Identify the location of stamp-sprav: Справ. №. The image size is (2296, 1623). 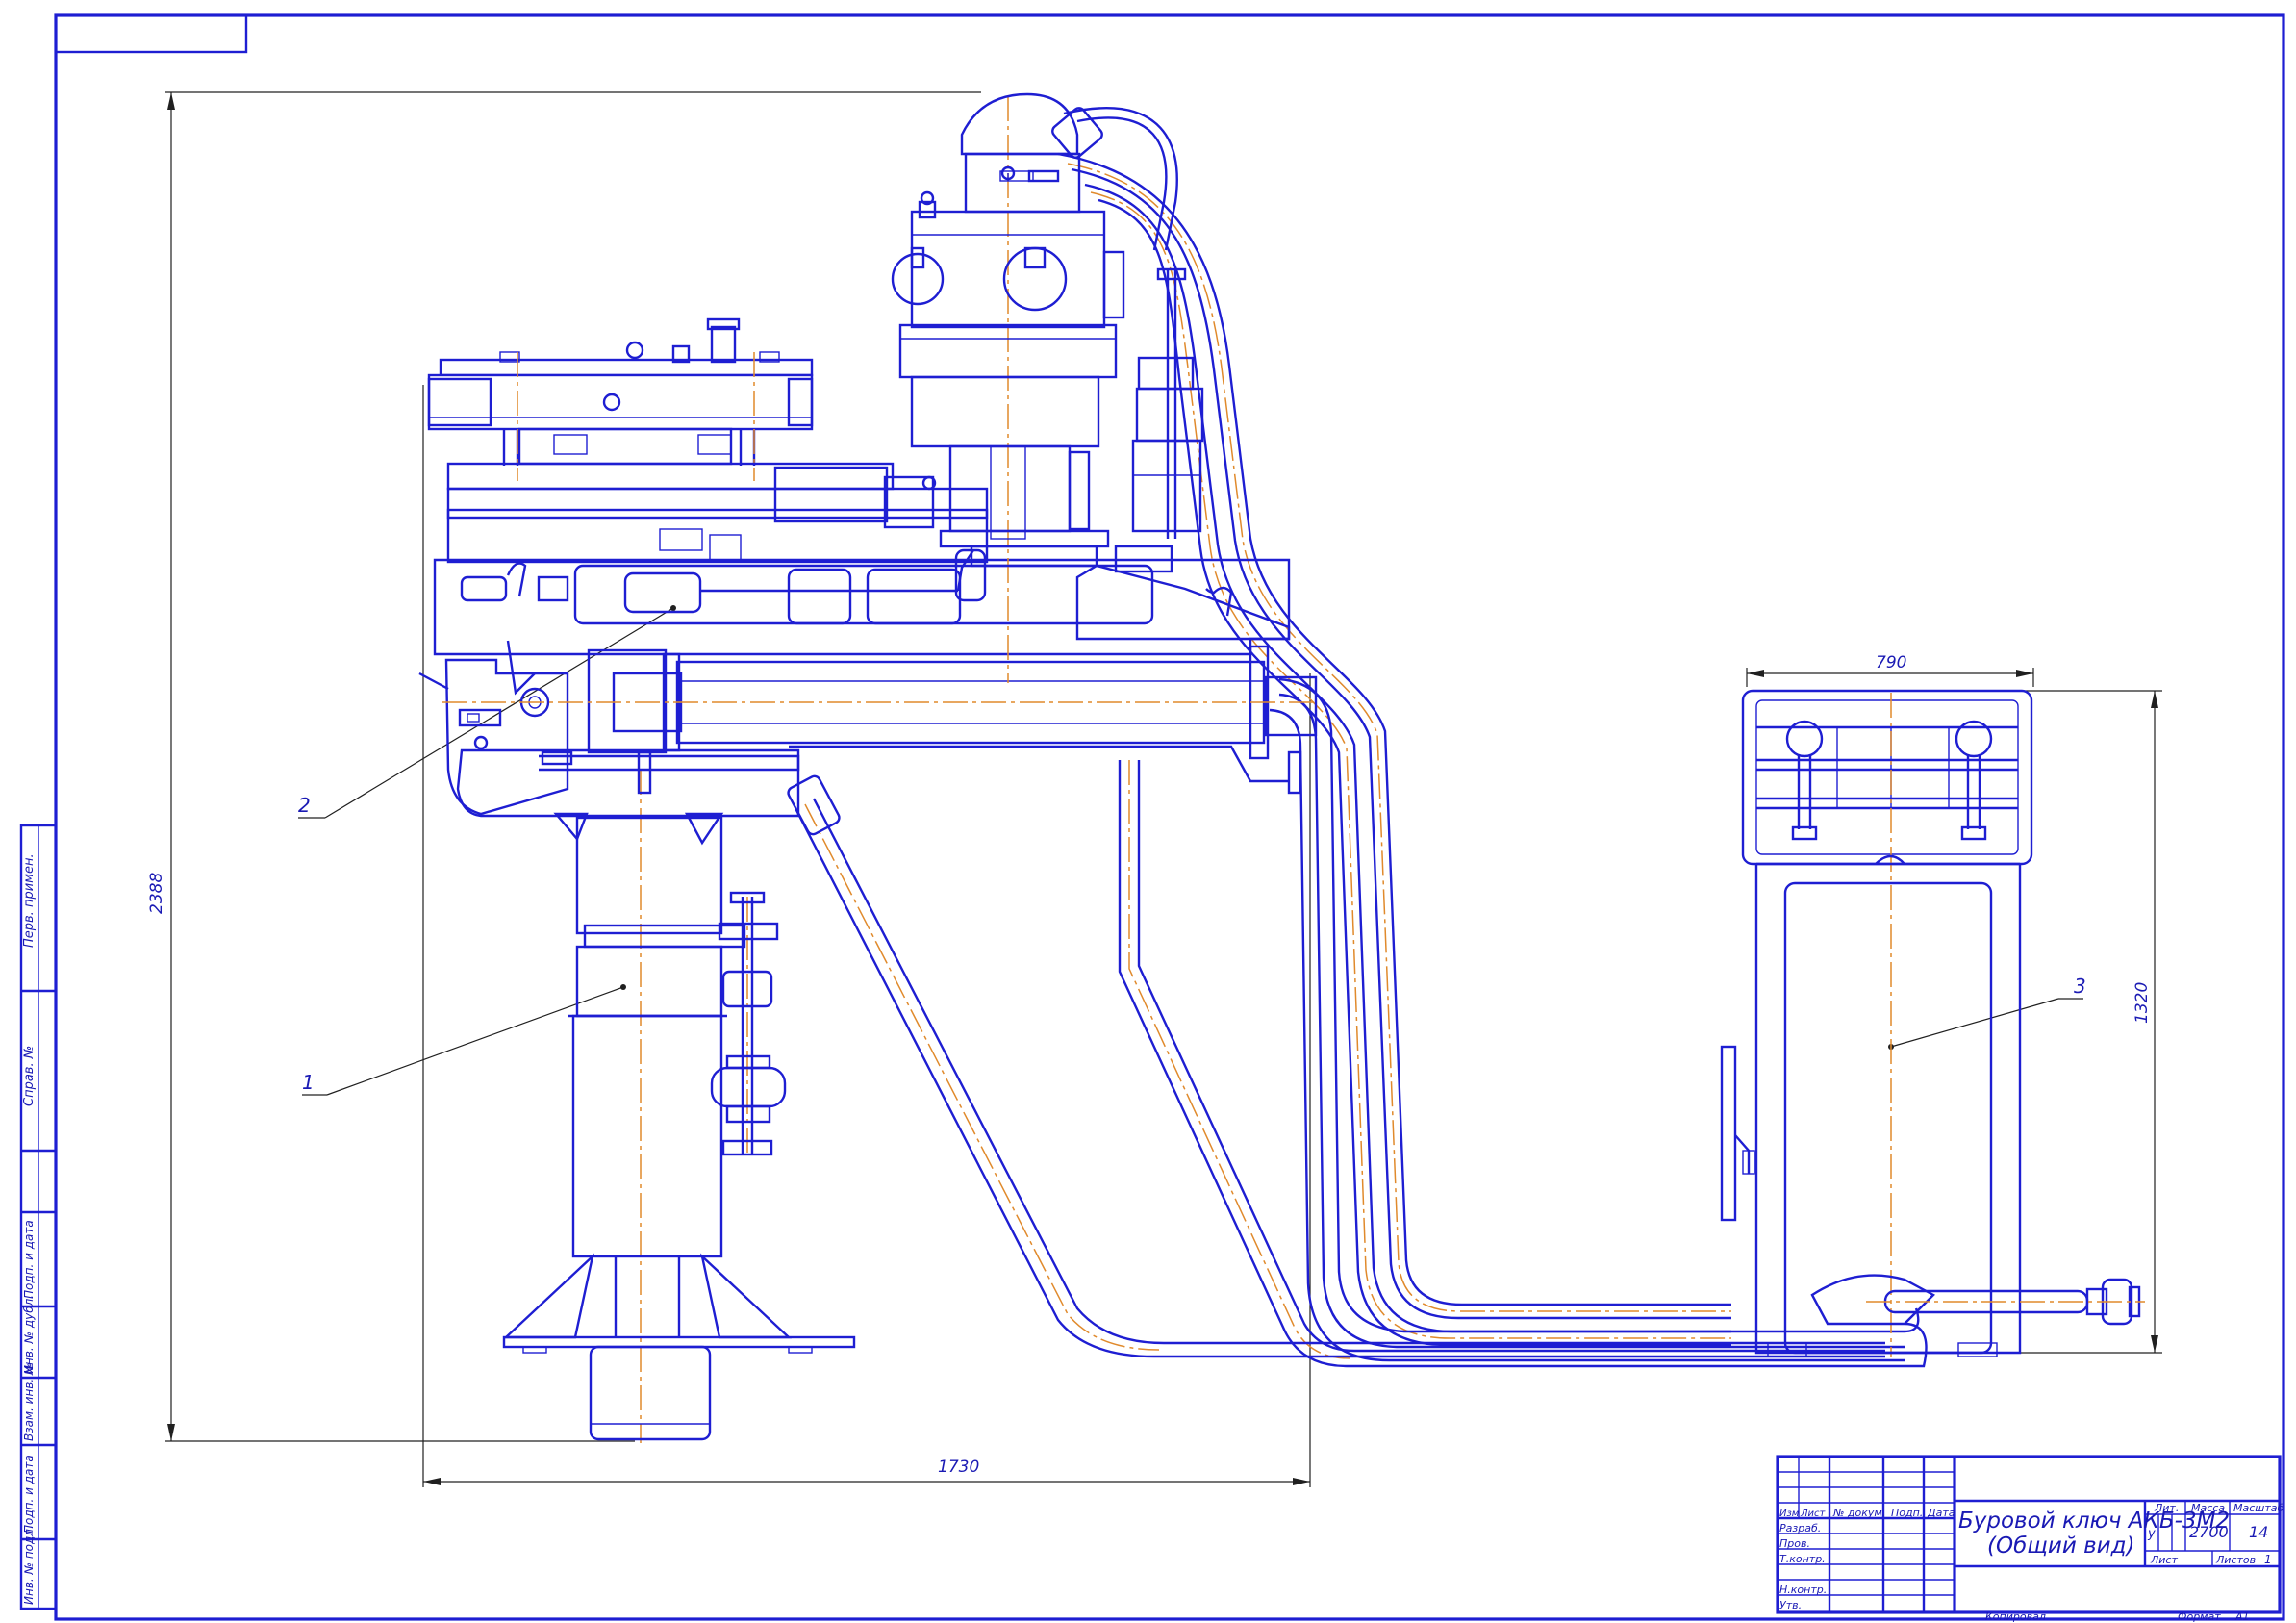
(29, 1076).